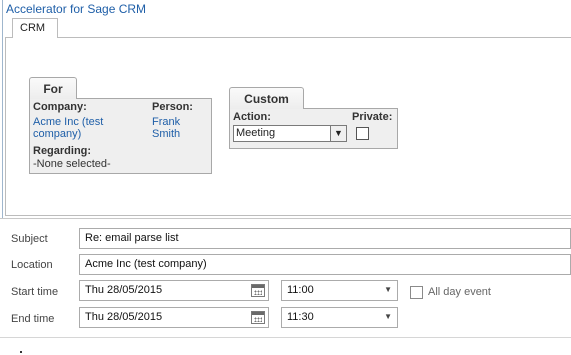 The image size is (571, 355). What do you see at coordinates (325, 238) in the screenshot?
I see `subject-input: Re: email parse list` at bounding box center [325, 238].